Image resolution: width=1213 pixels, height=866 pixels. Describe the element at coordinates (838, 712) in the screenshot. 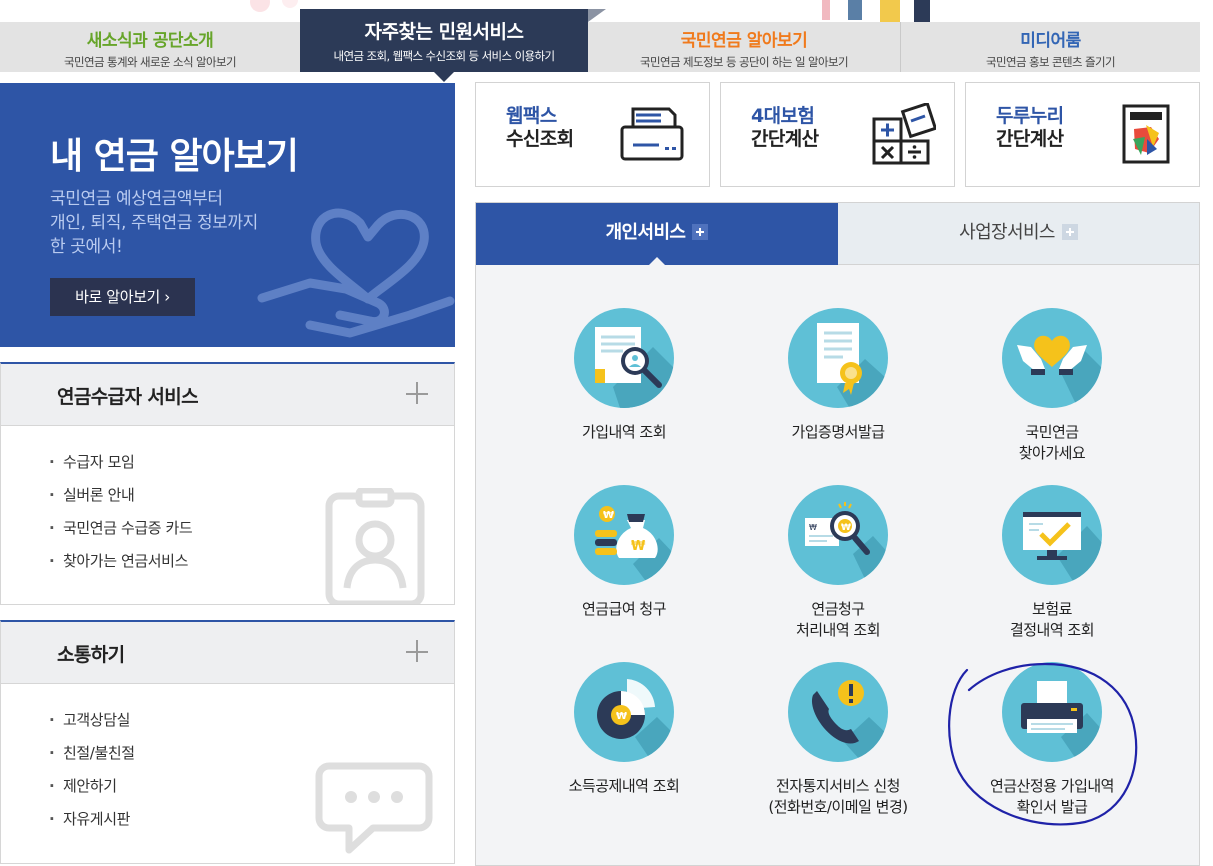

I see `phone-alert-icon` at that location.